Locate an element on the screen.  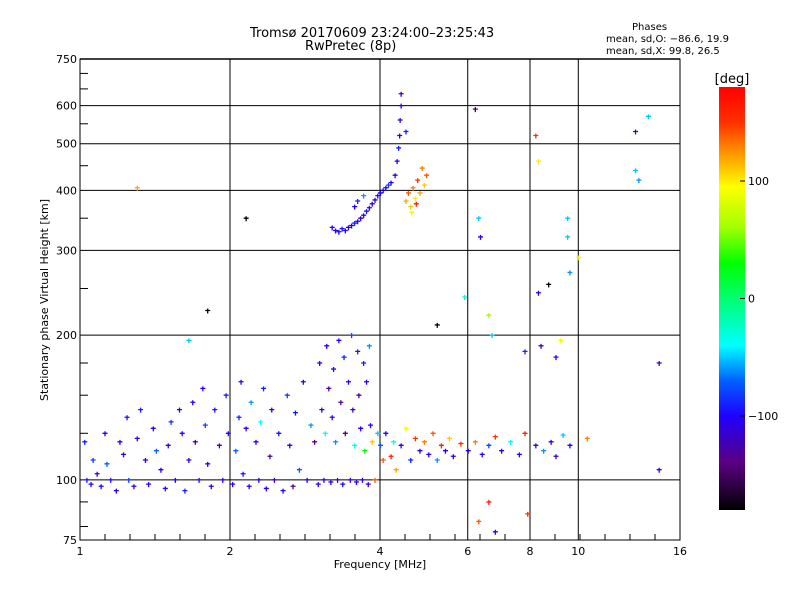
y-tick-label: 75 is located at coordinates (70, 540).